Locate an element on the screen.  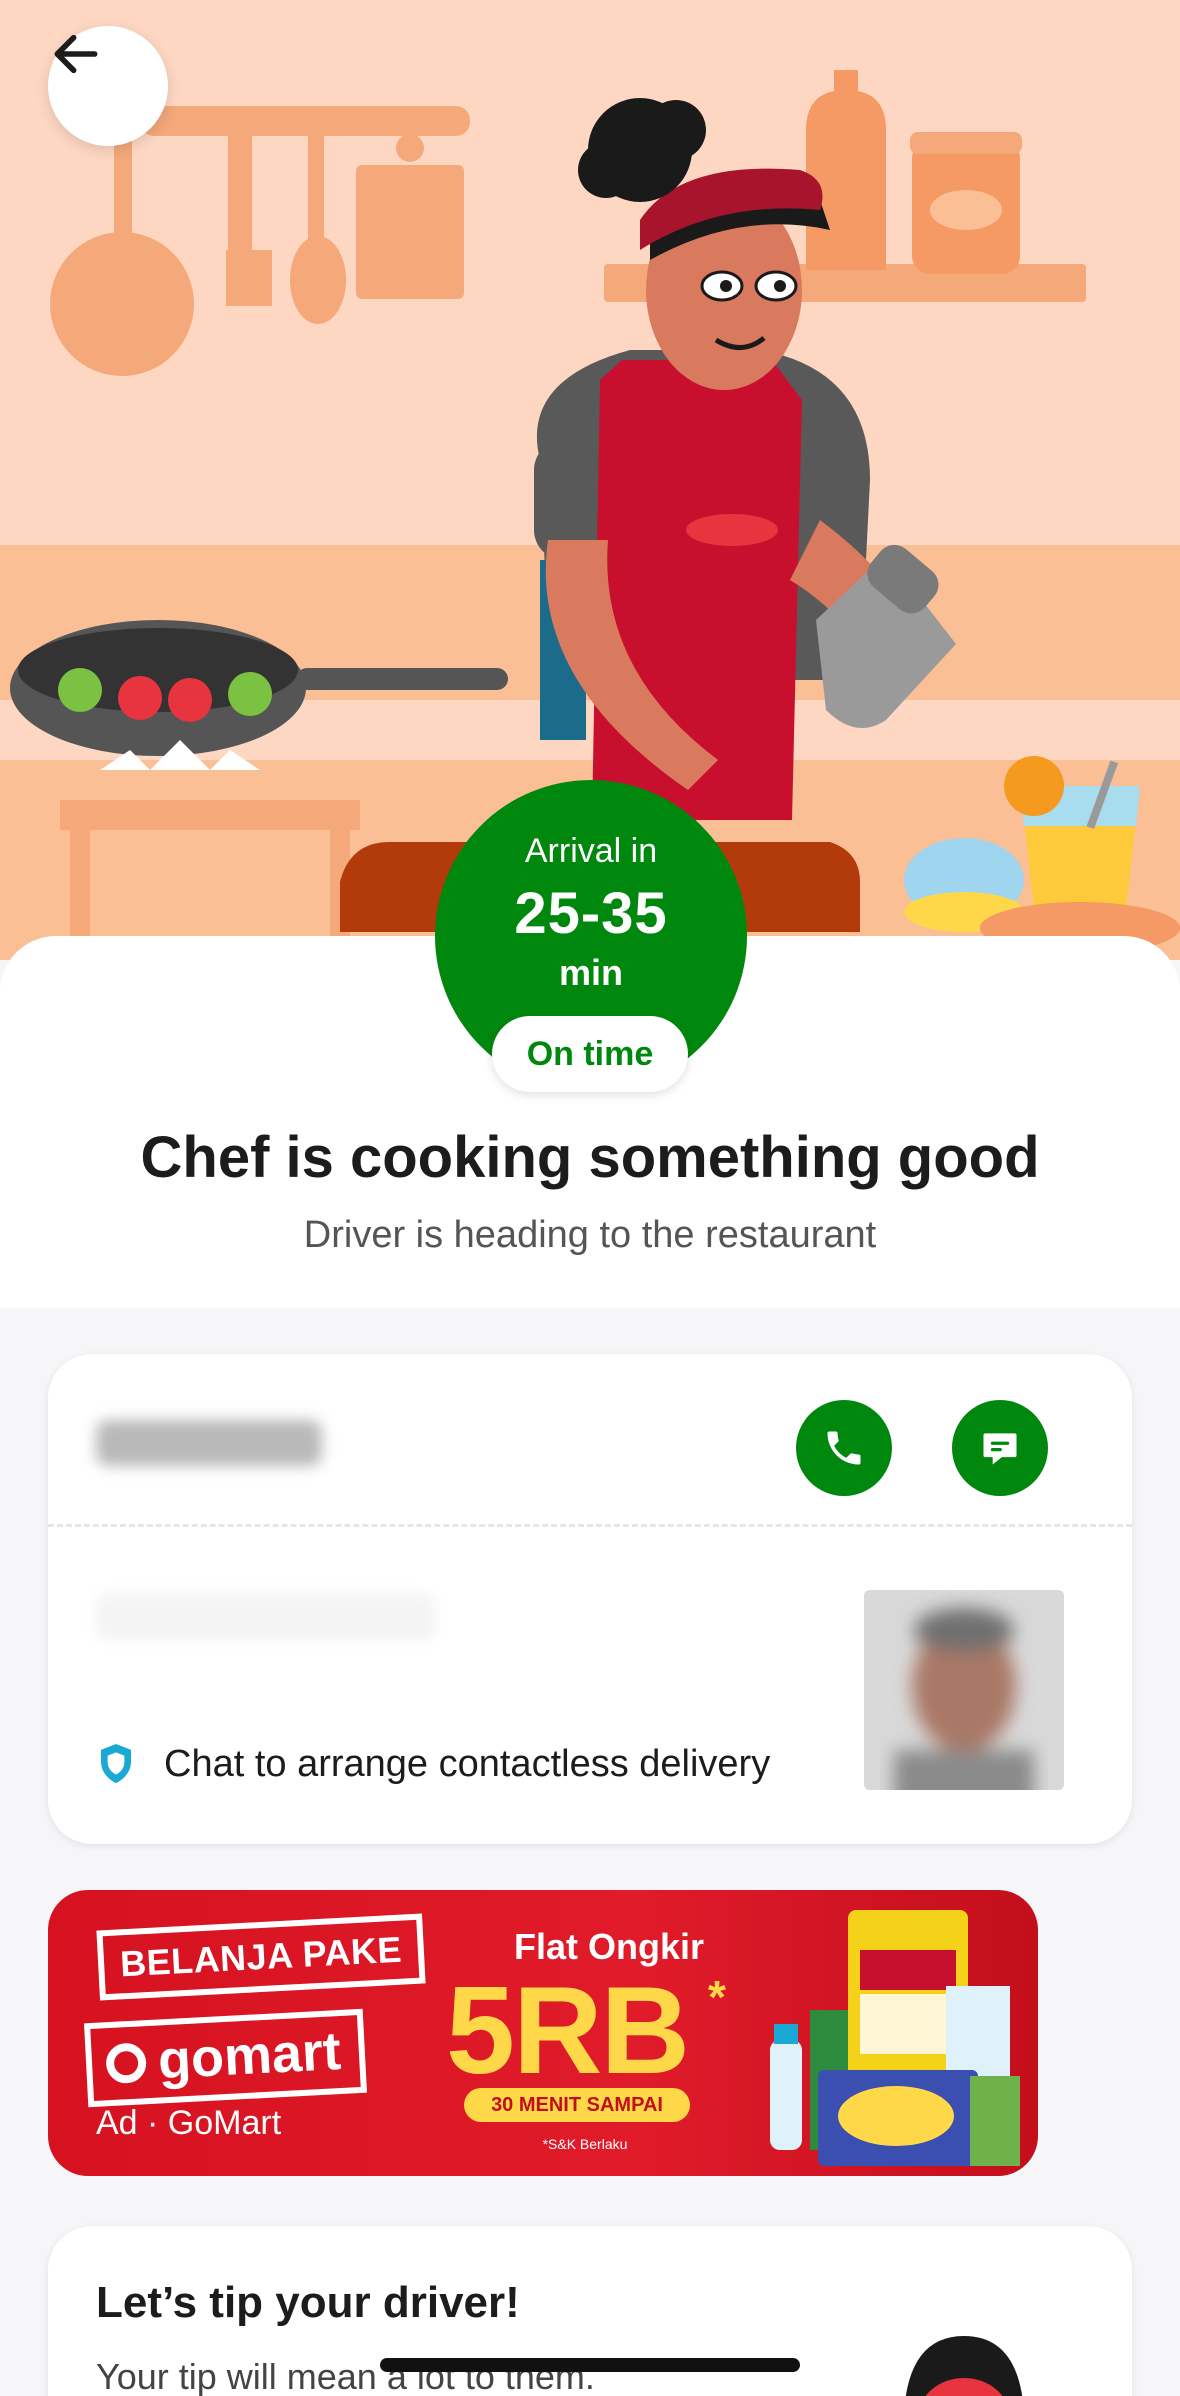
driver-photo-blurred is located at coordinates (964, 1690).